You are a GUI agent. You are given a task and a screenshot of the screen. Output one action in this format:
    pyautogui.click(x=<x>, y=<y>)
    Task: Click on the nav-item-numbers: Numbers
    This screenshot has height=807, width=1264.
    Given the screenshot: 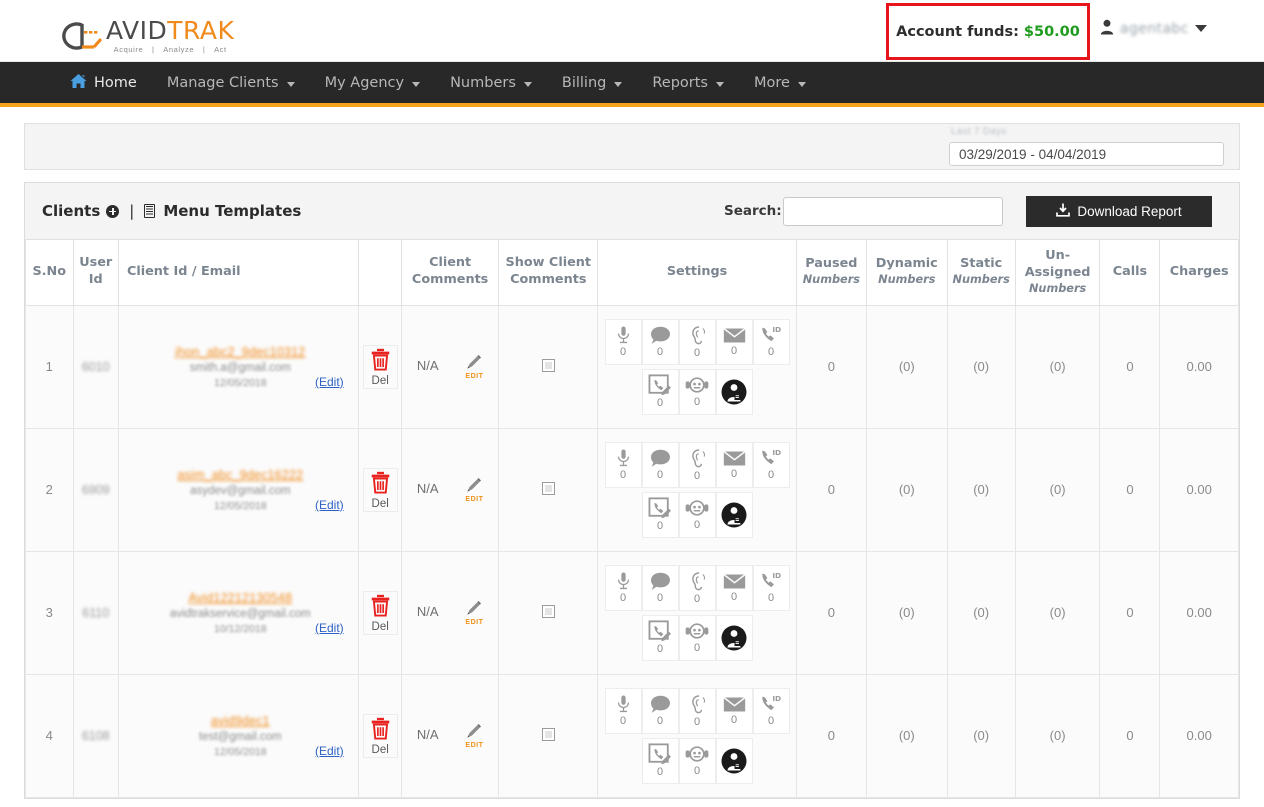 What is the action you would take?
    pyautogui.click(x=491, y=83)
    